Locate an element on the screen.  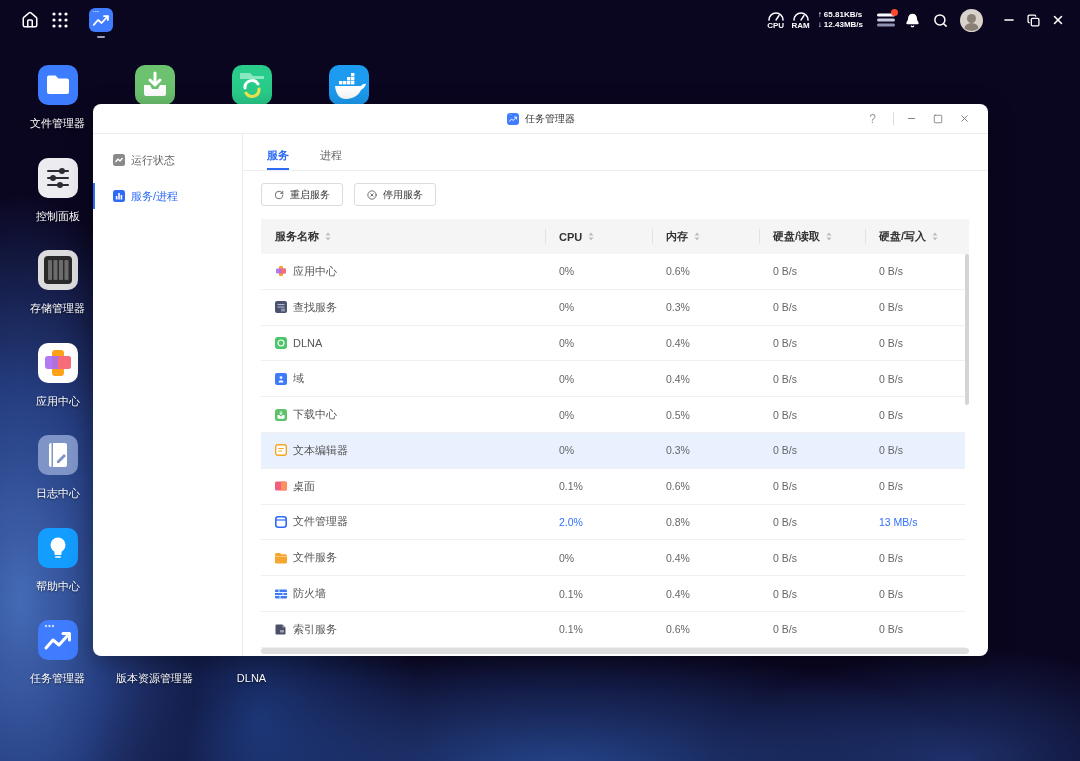
table-row: 文件管理器 2.0% 0.8% 0 B/s 13 MB/s is located at coordinates (613, 522).